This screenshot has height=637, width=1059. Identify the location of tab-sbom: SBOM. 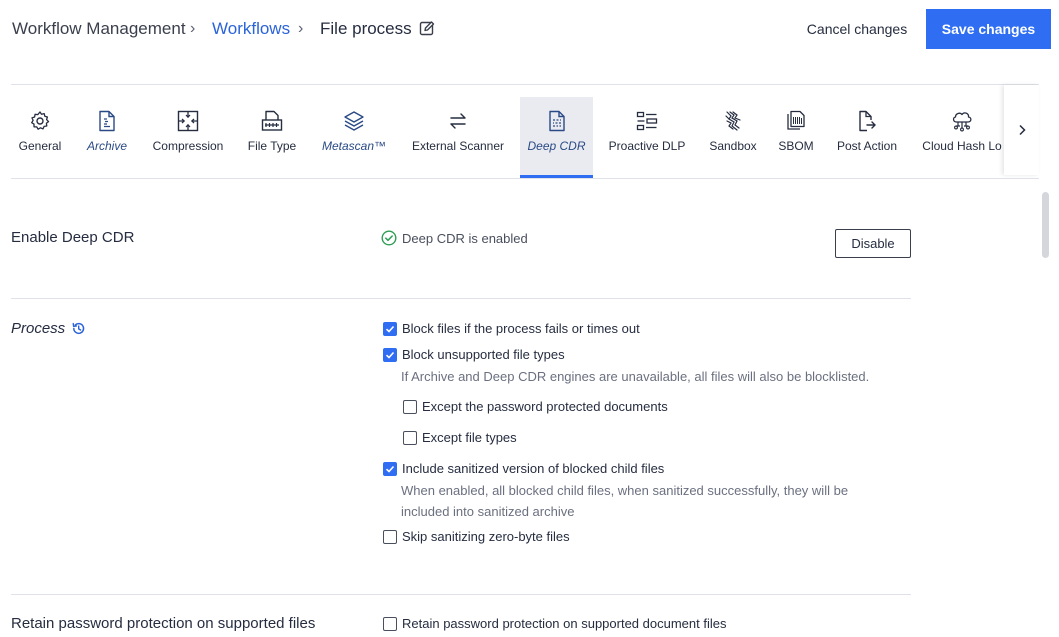
(796, 137).